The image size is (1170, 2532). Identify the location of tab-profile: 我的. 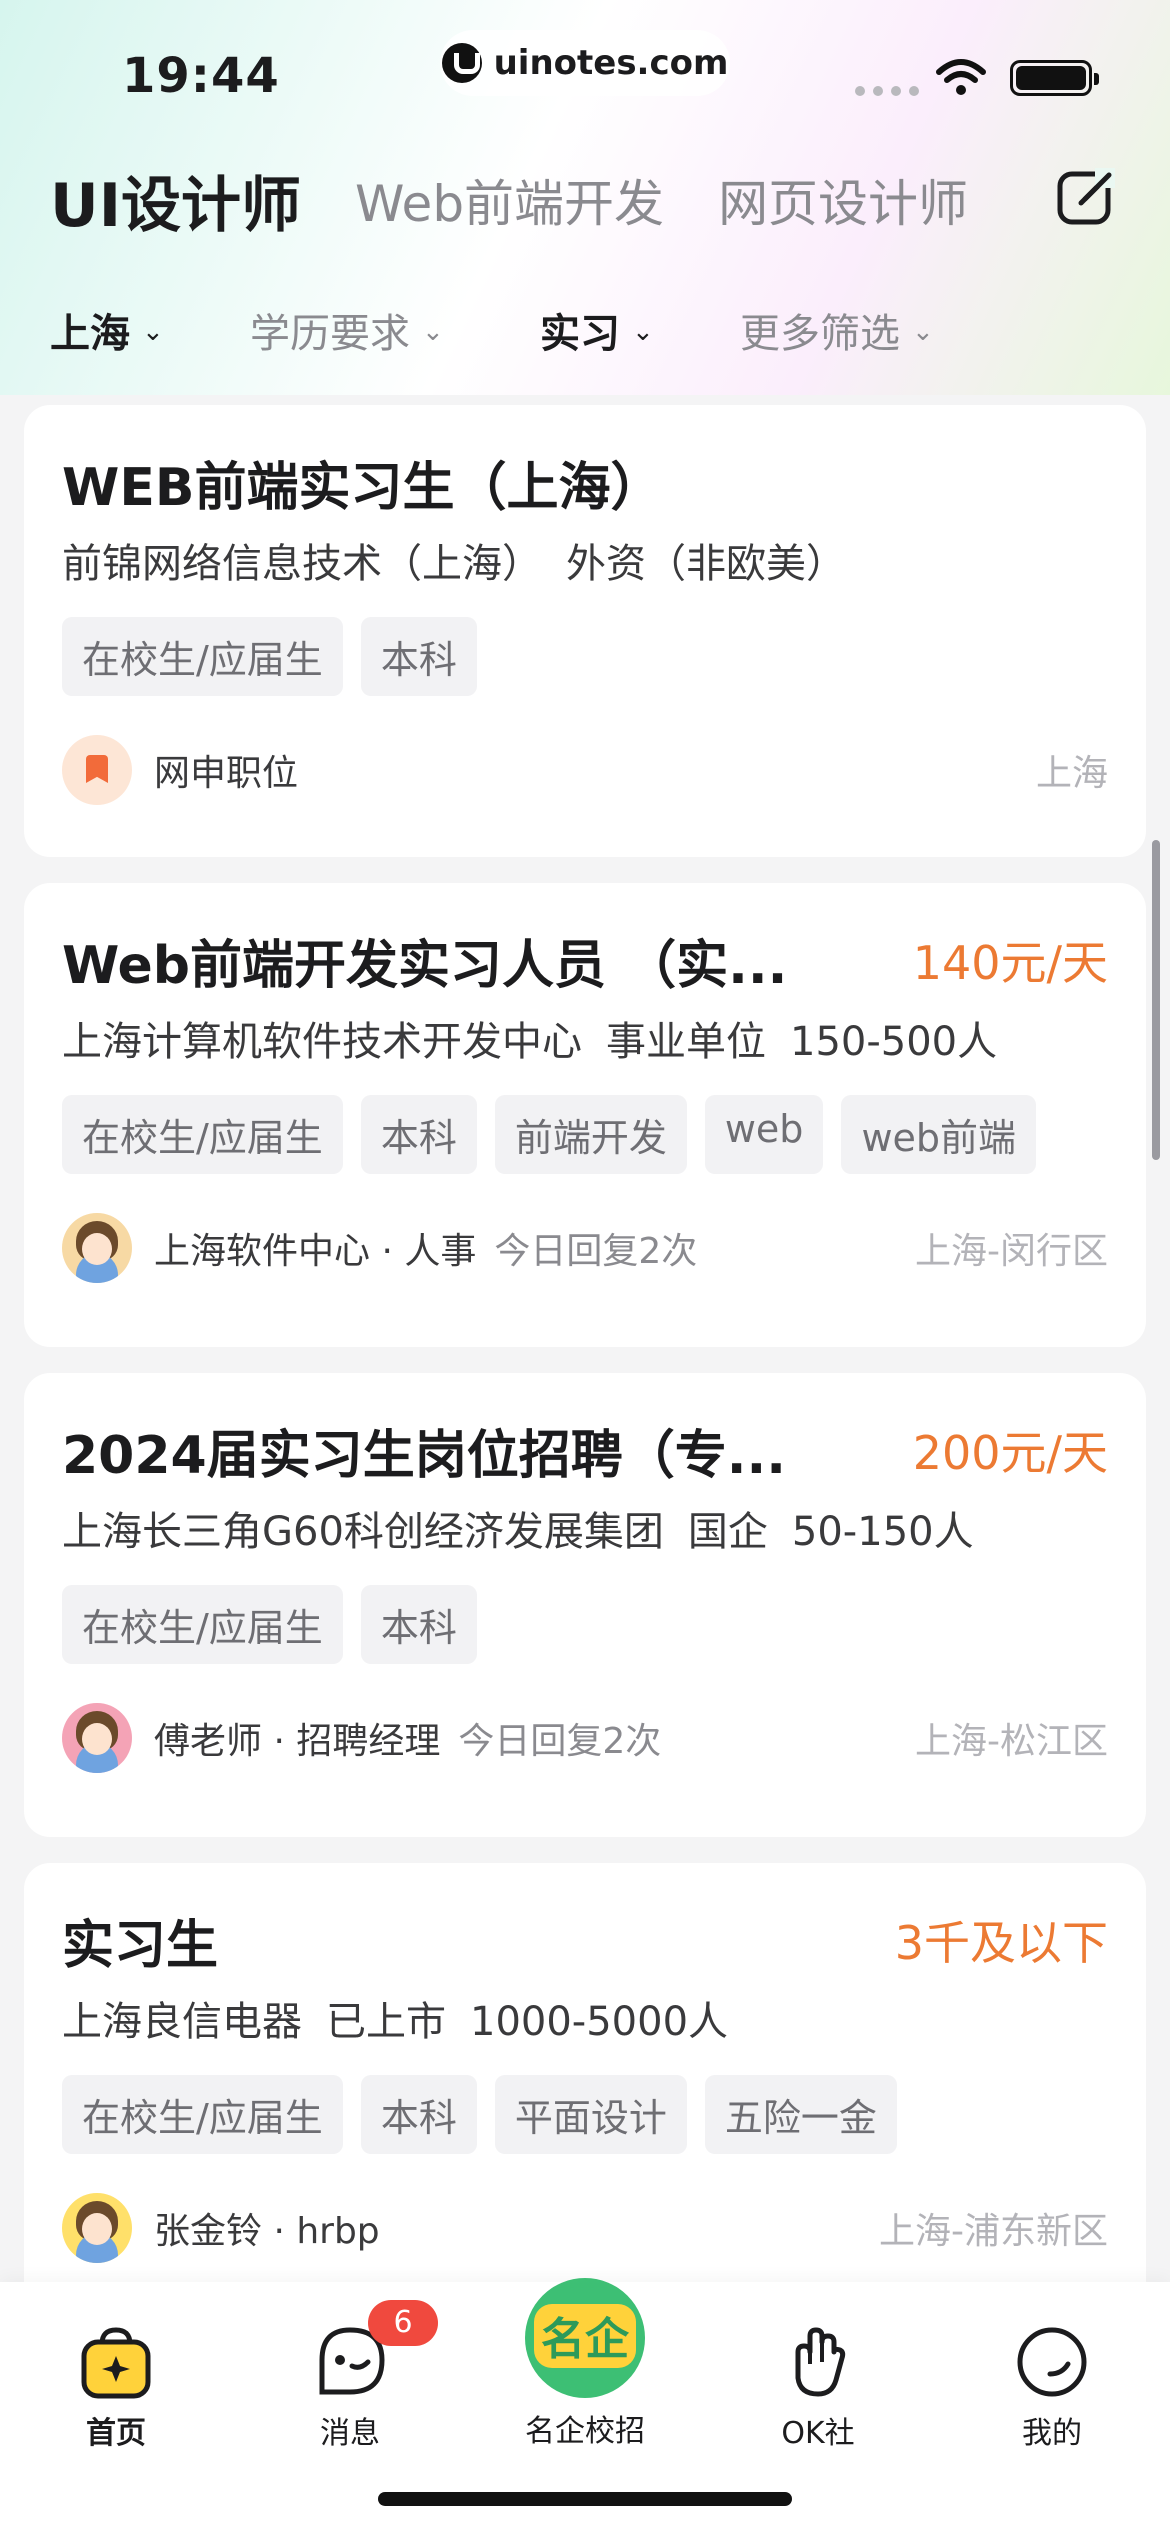
(1052, 2367).